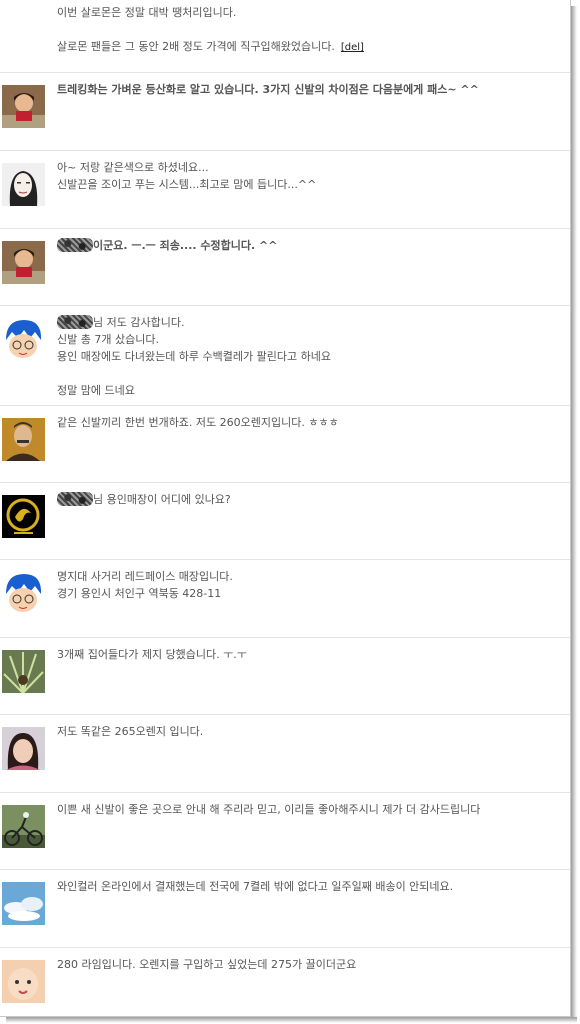 The height and width of the screenshot is (1024, 580). I want to click on comment-text: 같은 신발끼리 한번 번개하죠. 저도 260오렌지입니다. ㅎㅎㅎ, so click(198, 422).